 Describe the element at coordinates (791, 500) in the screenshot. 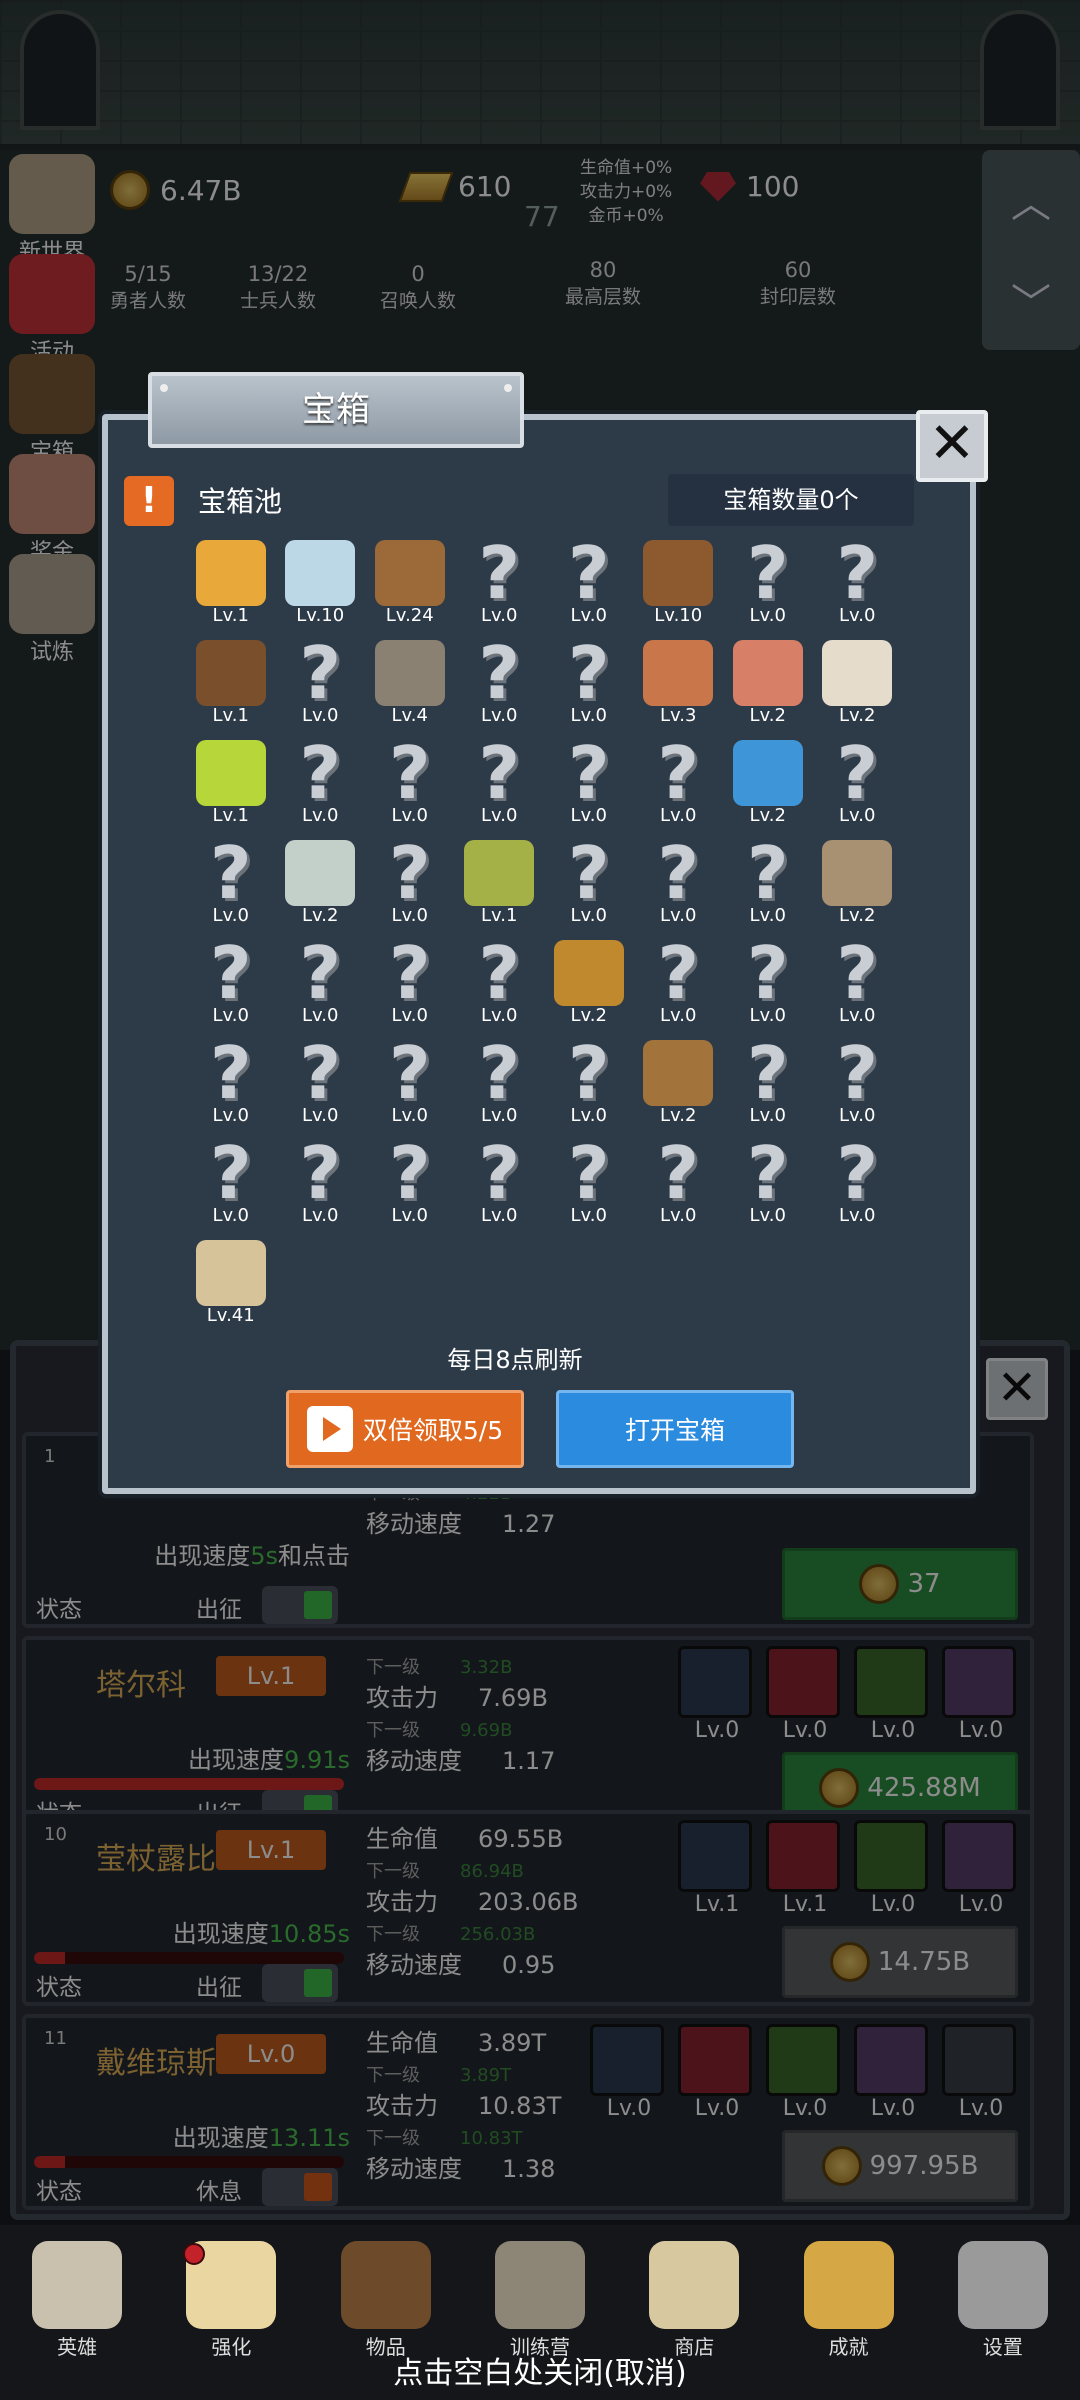

I see `chest-count: 宝箱数量0个` at that location.